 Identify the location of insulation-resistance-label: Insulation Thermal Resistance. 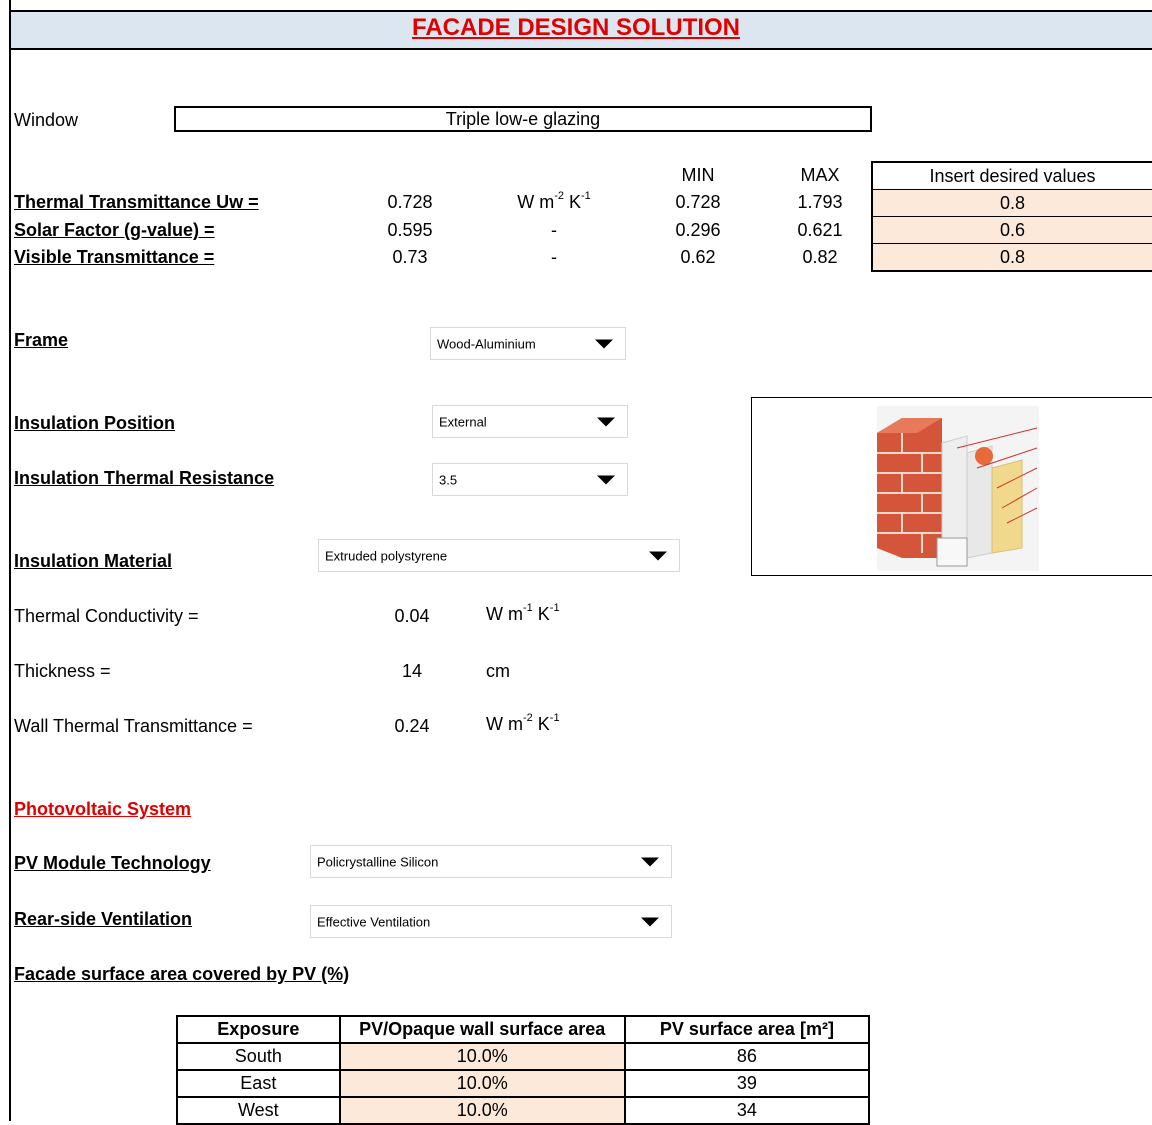
(144, 478).